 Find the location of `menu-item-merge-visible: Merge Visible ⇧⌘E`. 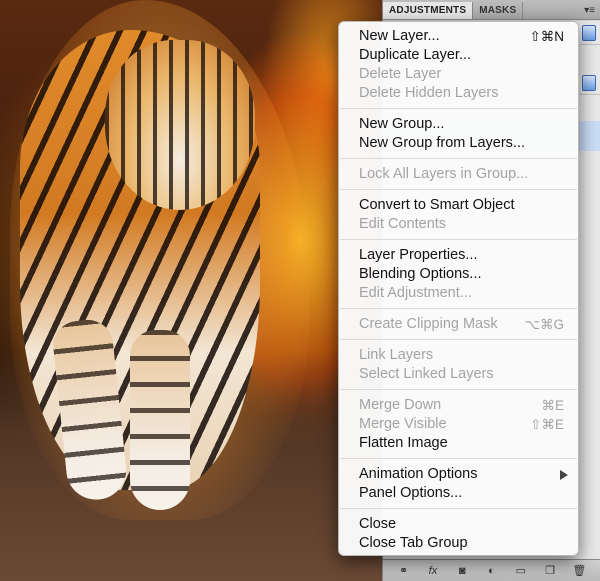

menu-item-merge-visible: Merge Visible ⇧⌘E is located at coordinates (458, 424).